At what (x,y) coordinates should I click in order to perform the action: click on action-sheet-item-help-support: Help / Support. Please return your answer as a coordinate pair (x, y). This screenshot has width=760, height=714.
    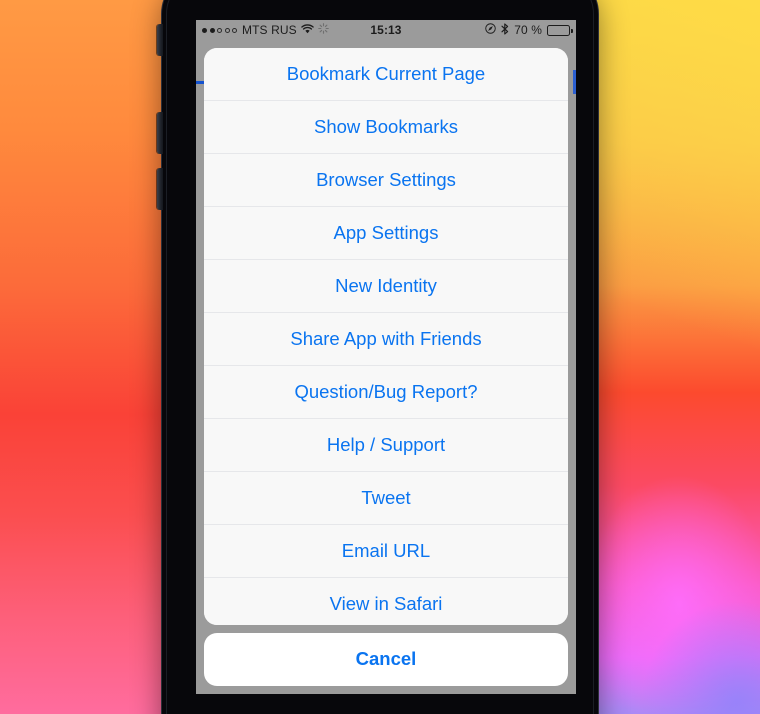
    Looking at the image, I should click on (386, 445).